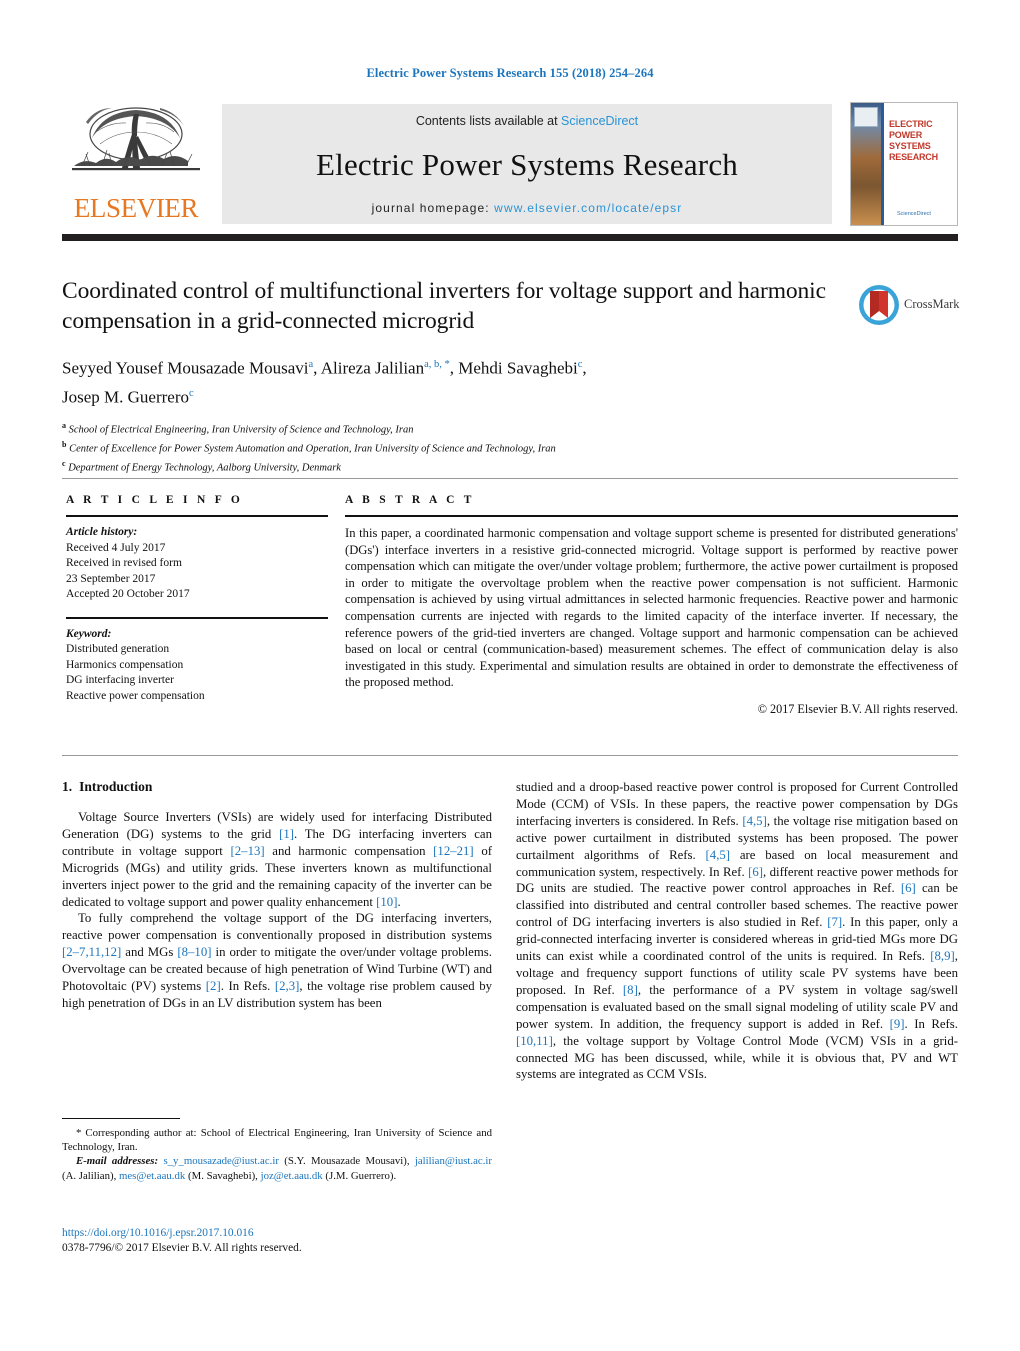  Describe the element at coordinates (220, 1161) in the screenshot. I see `email-link: s_y_mousazade@iust.ac.ir` at that location.